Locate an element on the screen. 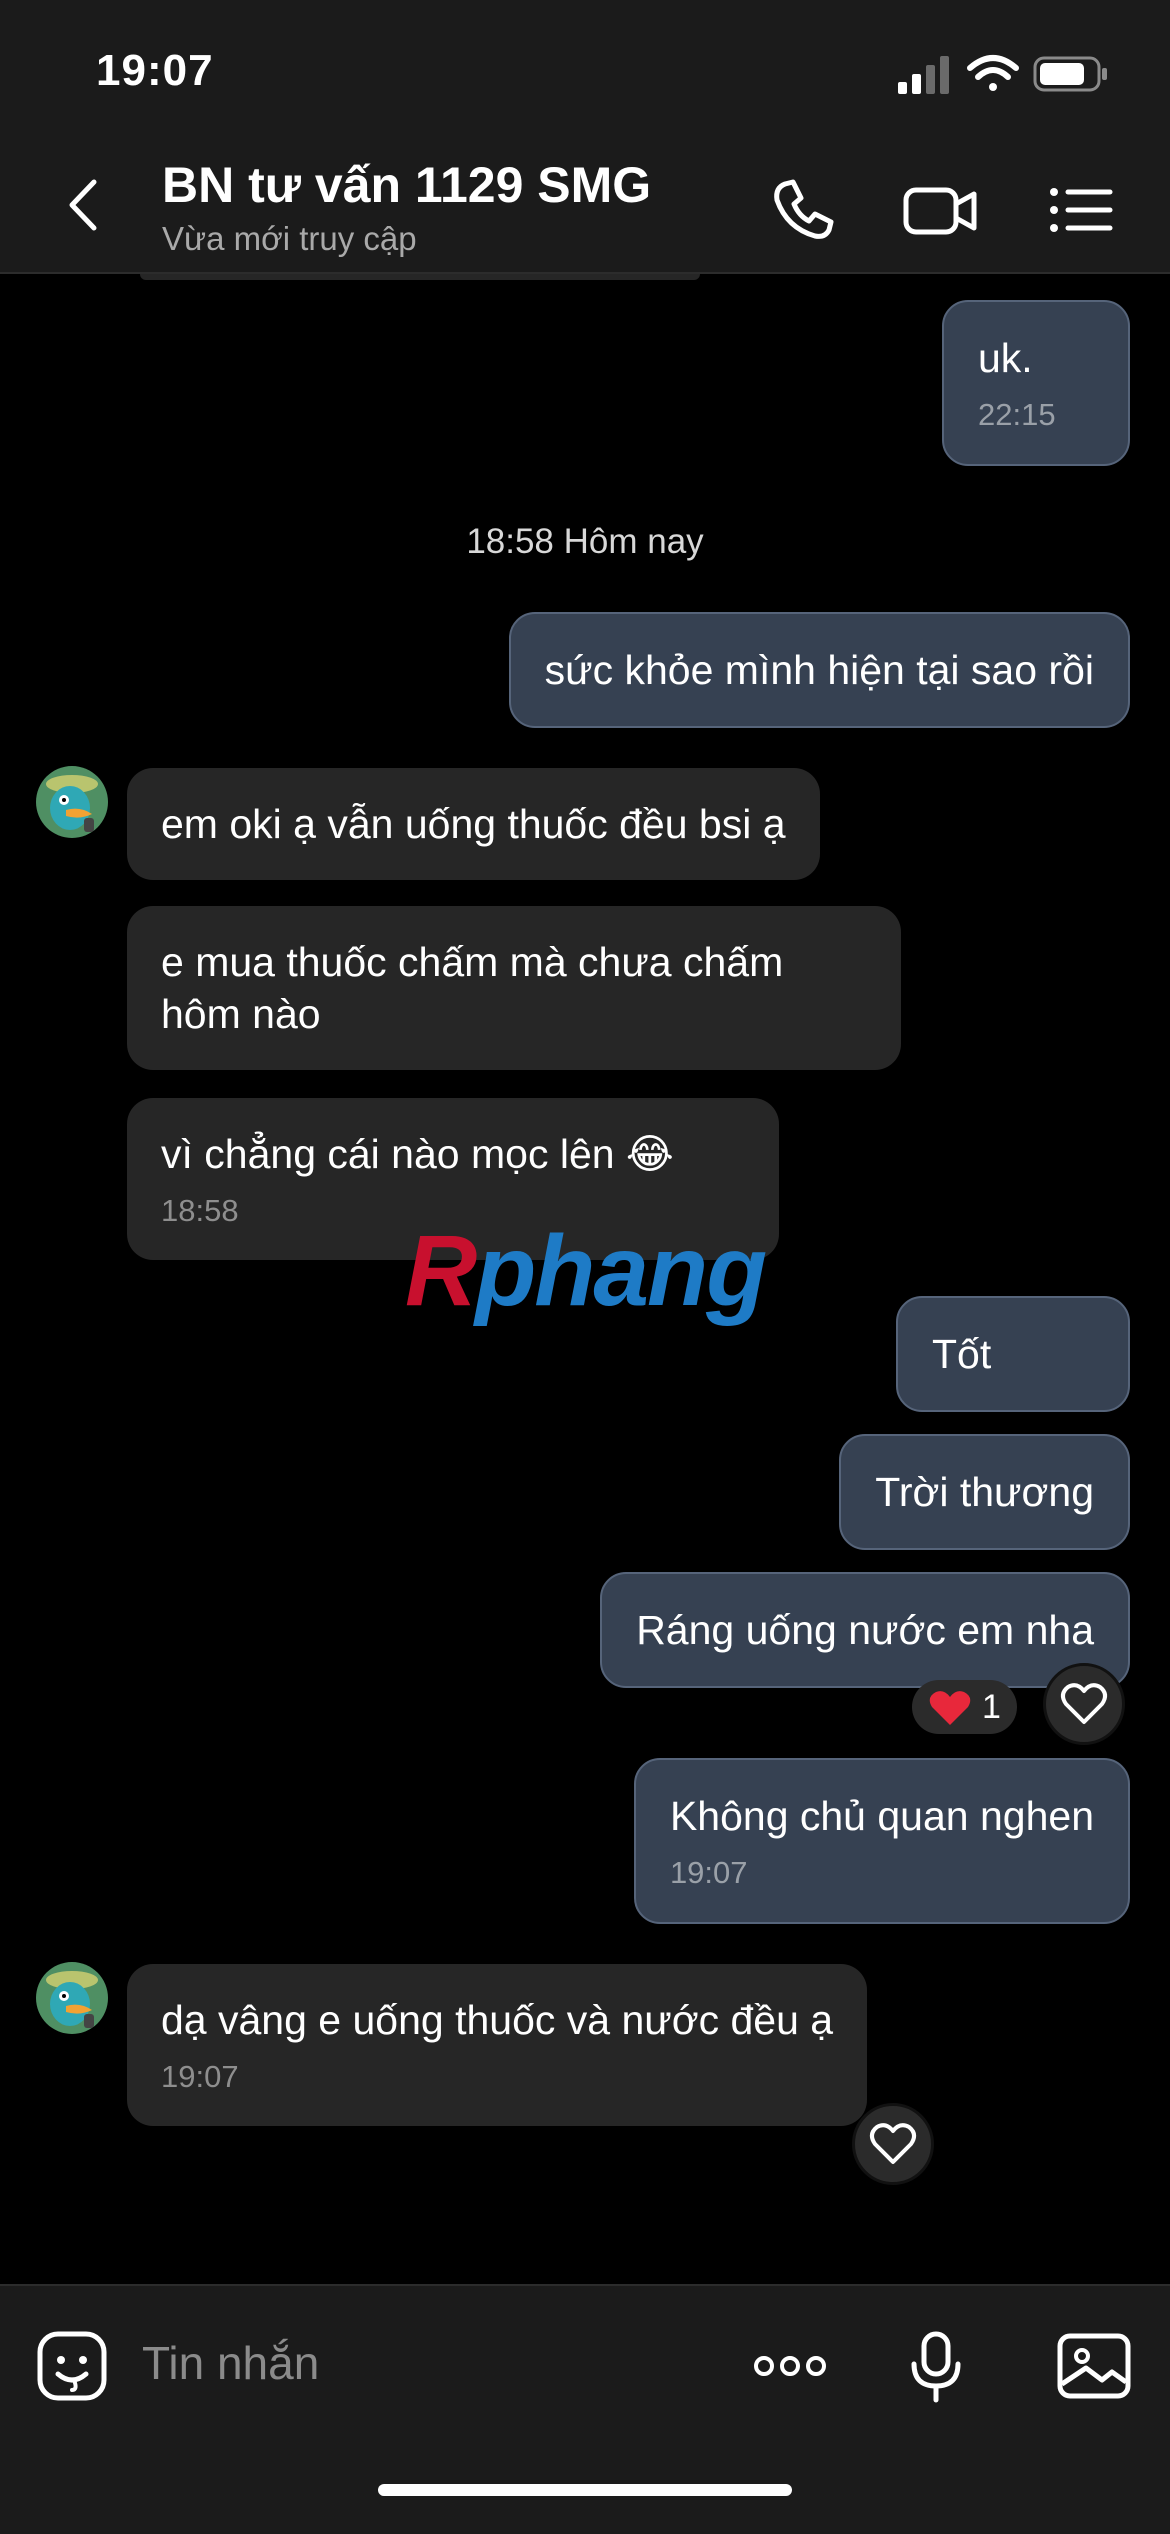 The height and width of the screenshot is (2534, 1170). battery-icon is located at coordinates (1070, 74).